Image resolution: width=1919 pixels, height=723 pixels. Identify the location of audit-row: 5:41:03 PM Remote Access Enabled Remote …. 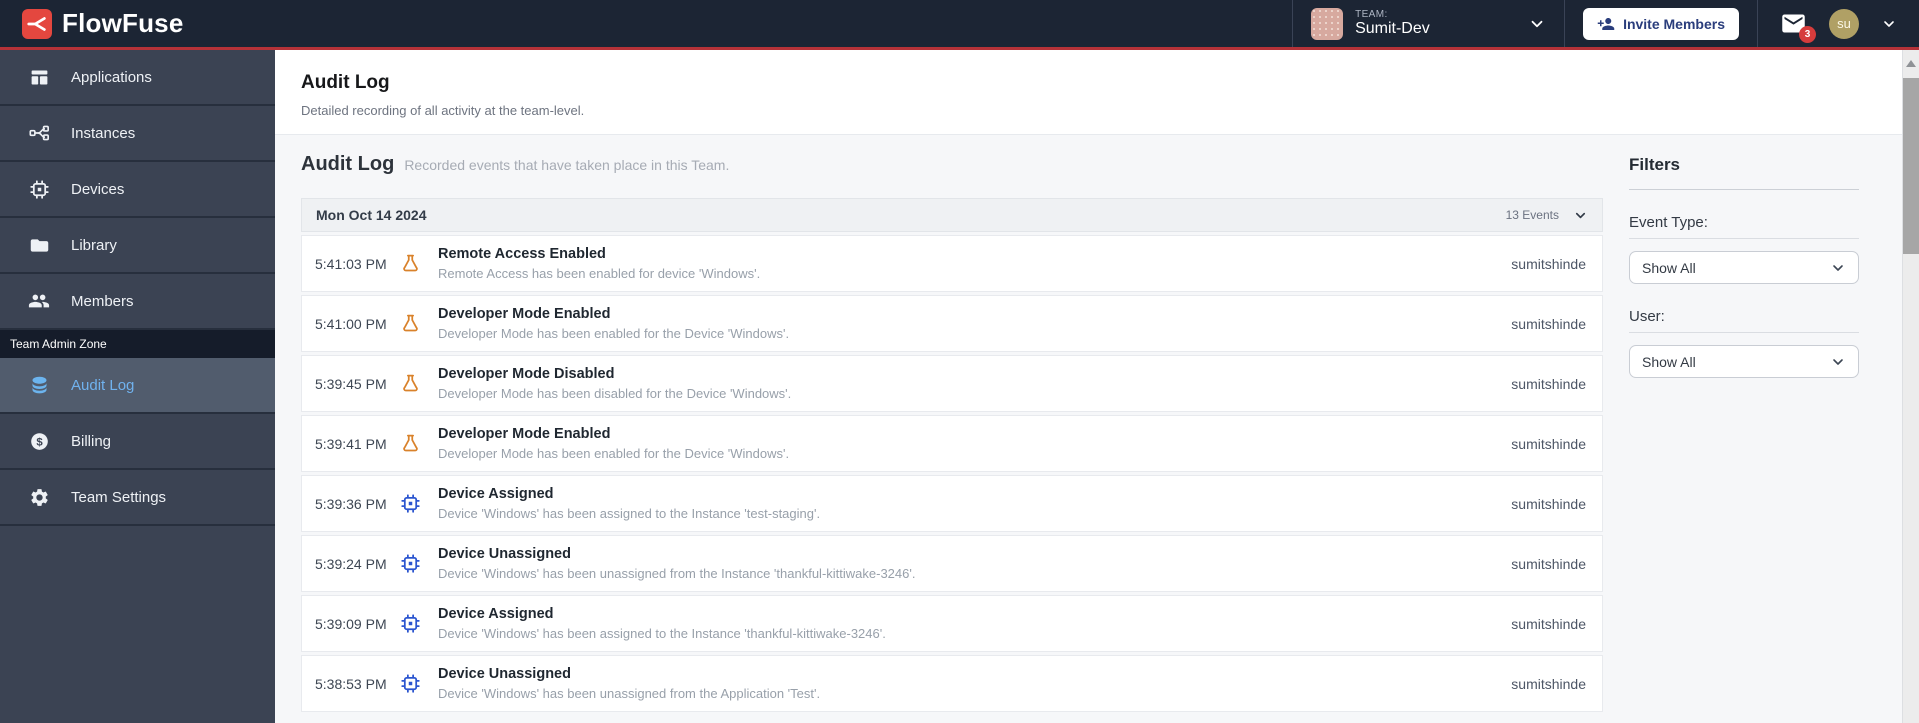
(952, 263).